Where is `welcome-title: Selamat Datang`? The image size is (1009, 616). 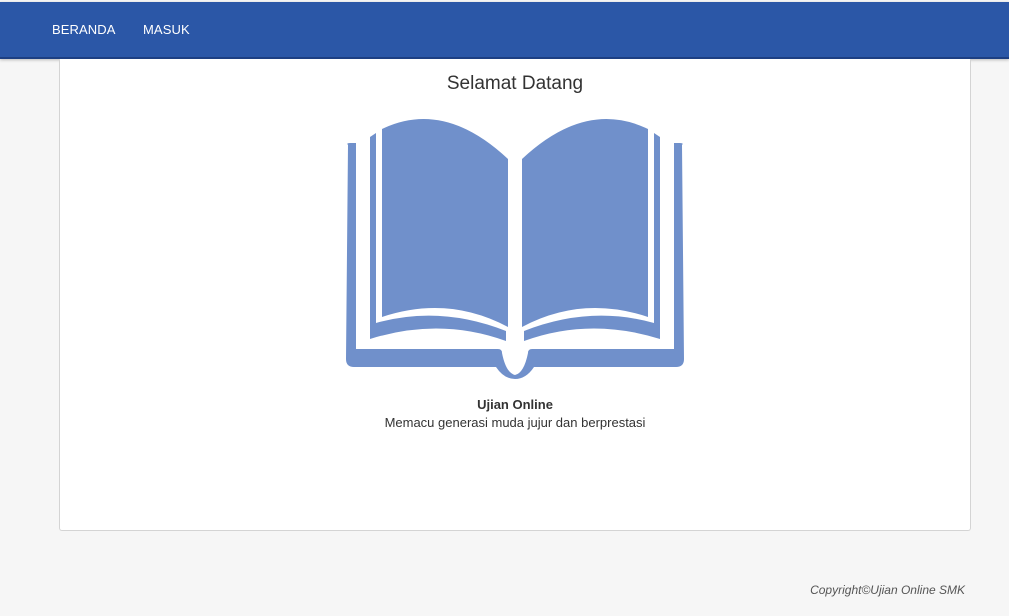
welcome-title: Selamat Datang is located at coordinates (515, 83).